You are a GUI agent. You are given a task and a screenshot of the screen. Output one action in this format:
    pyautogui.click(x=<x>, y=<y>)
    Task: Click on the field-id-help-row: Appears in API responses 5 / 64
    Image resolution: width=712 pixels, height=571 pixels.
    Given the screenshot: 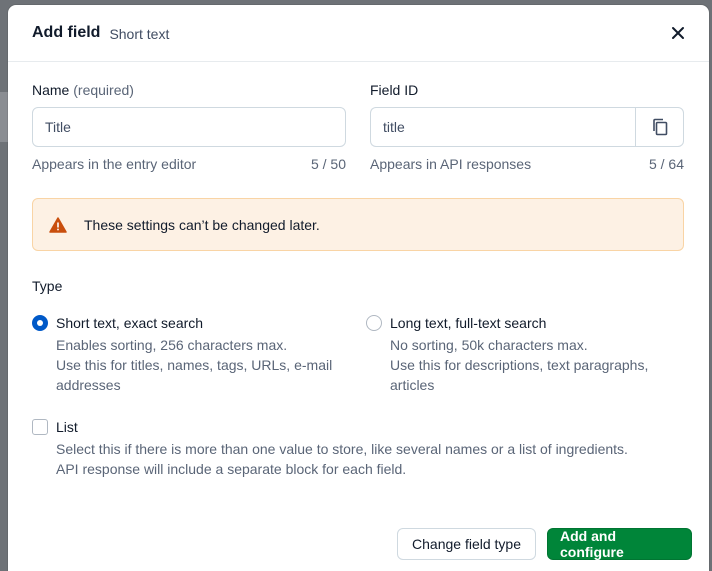 What is the action you would take?
    pyautogui.click(x=527, y=164)
    